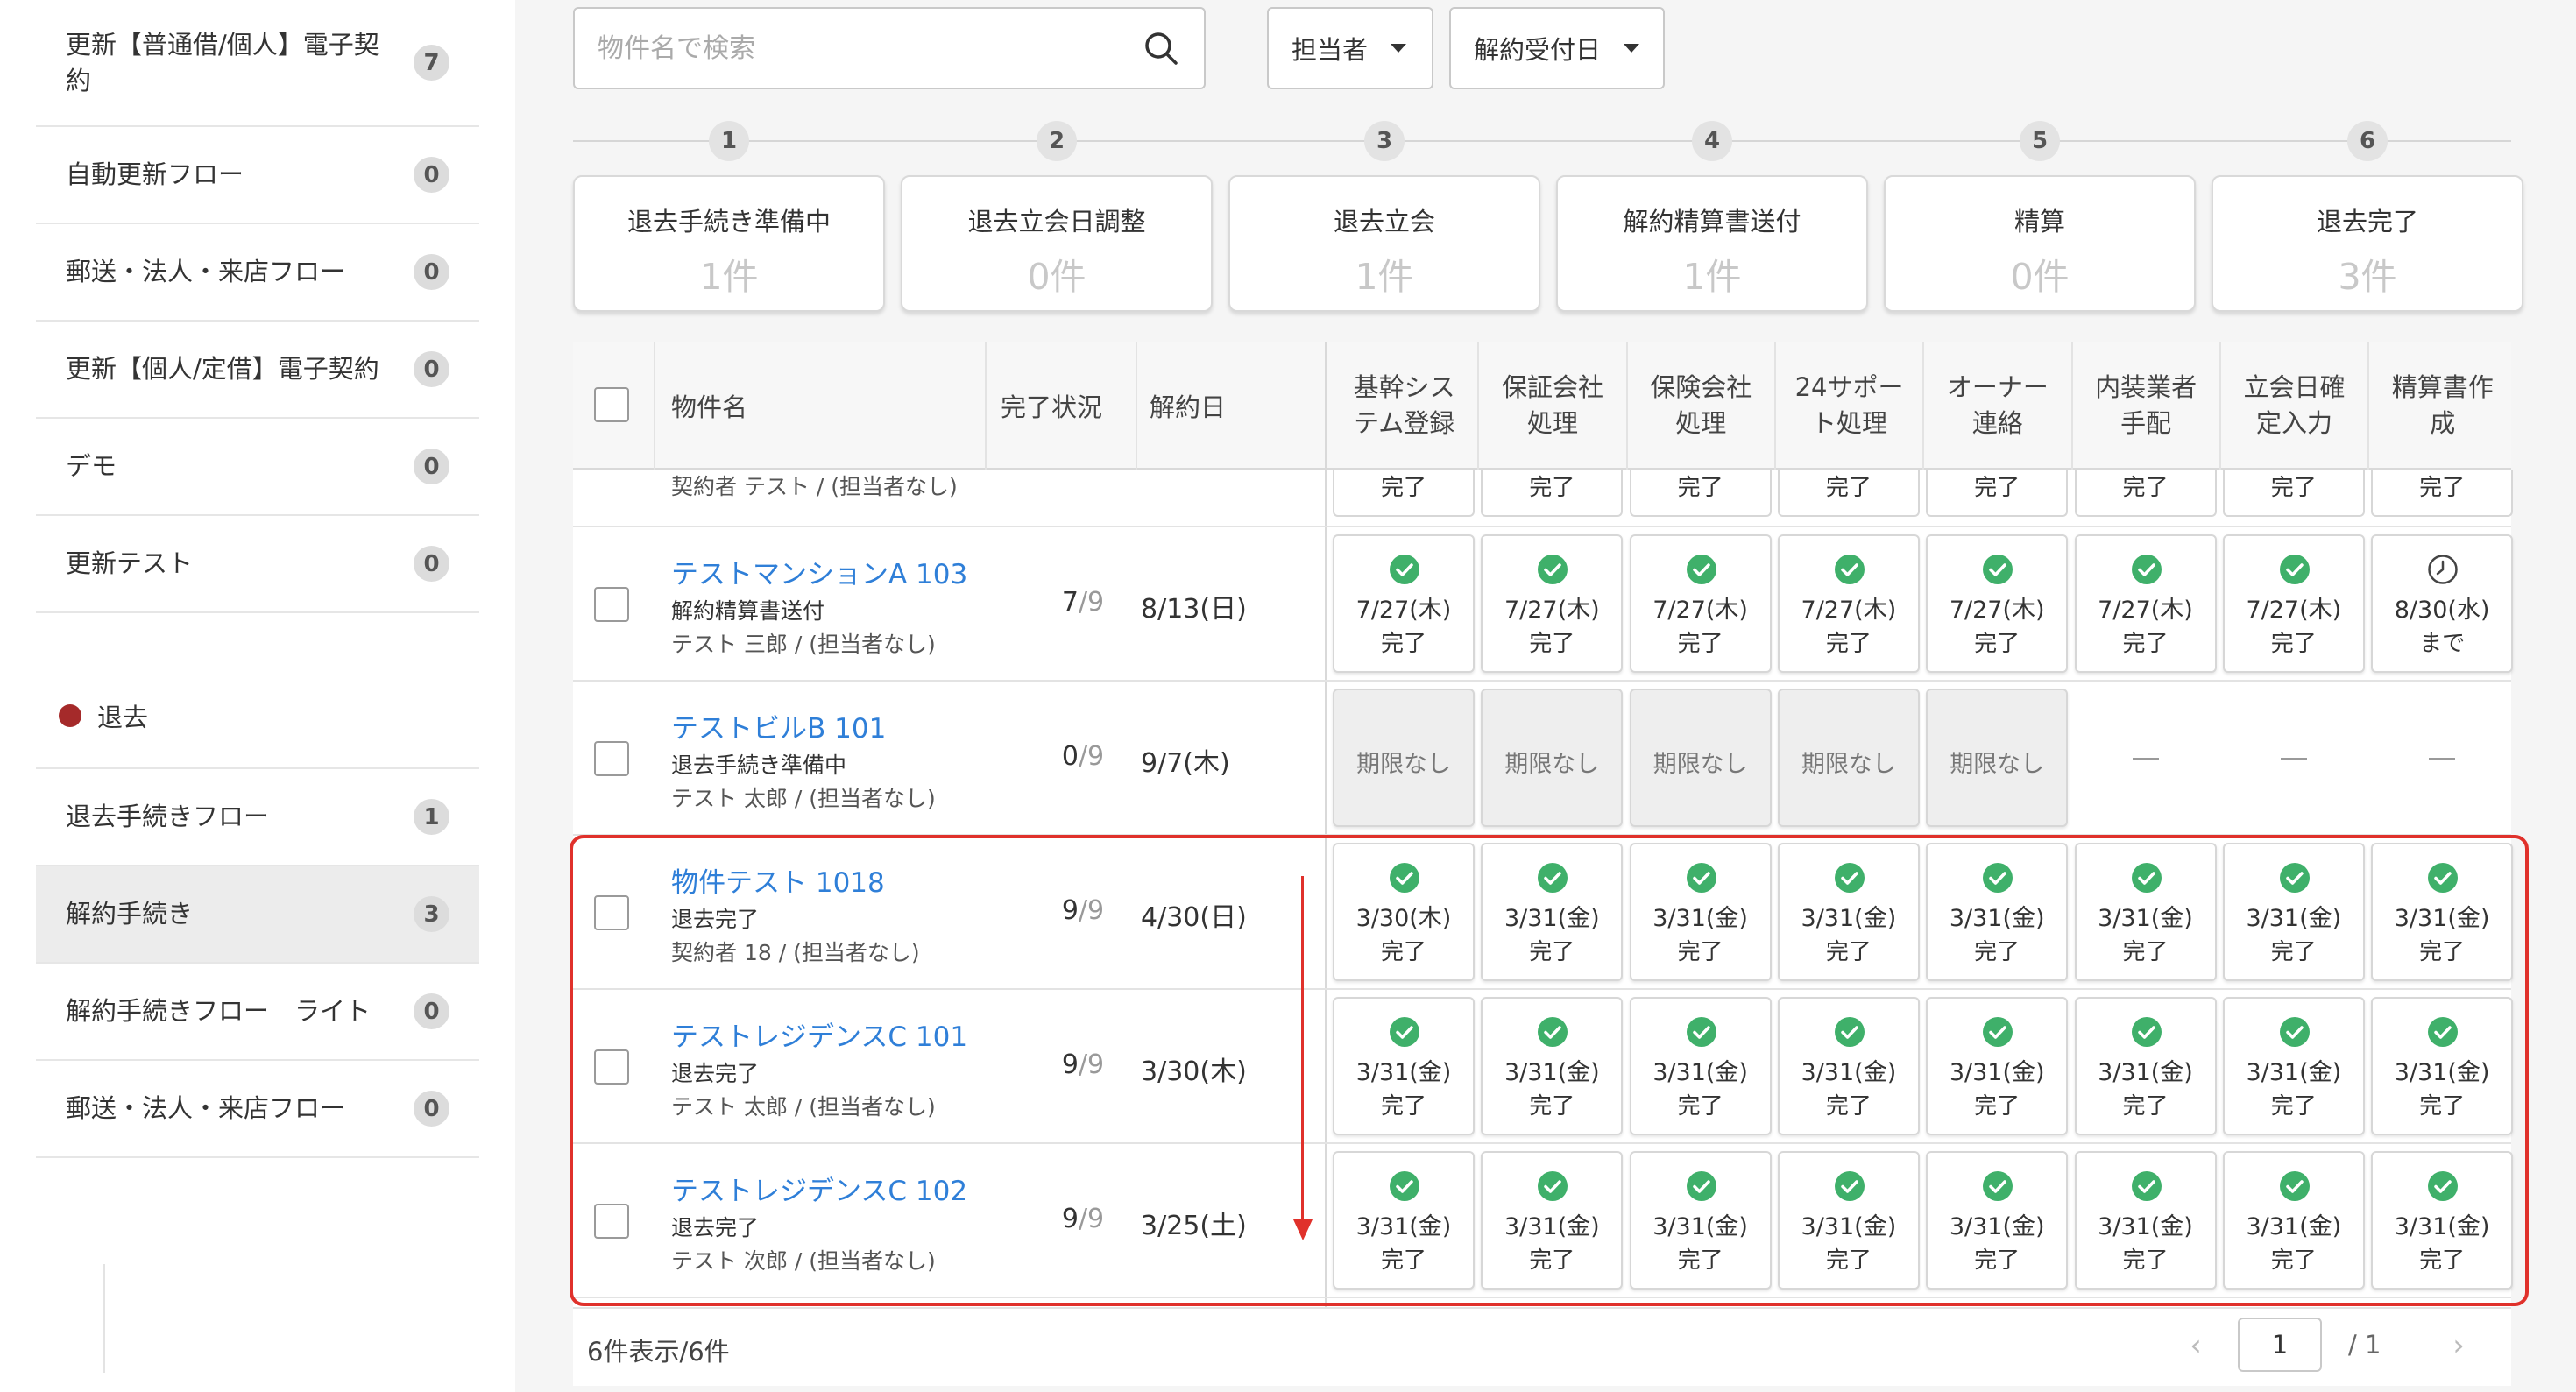 The height and width of the screenshot is (1392, 2576). What do you see at coordinates (1057, 243) in the screenshot?
I see `step-card: 退去立会日調整 0件` at bounding box center [1057, 243].